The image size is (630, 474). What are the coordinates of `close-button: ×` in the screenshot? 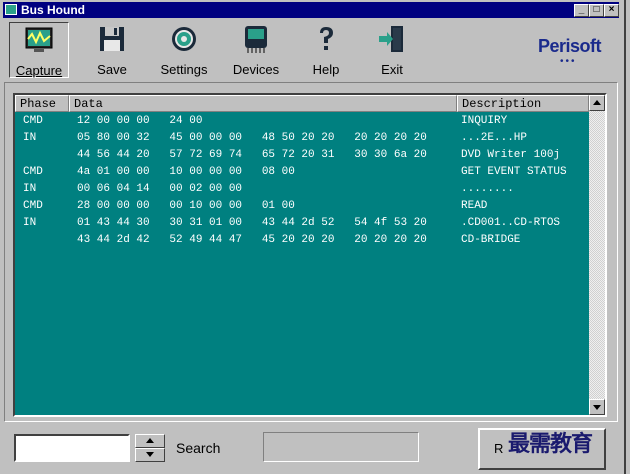 It's located at (611, 10).